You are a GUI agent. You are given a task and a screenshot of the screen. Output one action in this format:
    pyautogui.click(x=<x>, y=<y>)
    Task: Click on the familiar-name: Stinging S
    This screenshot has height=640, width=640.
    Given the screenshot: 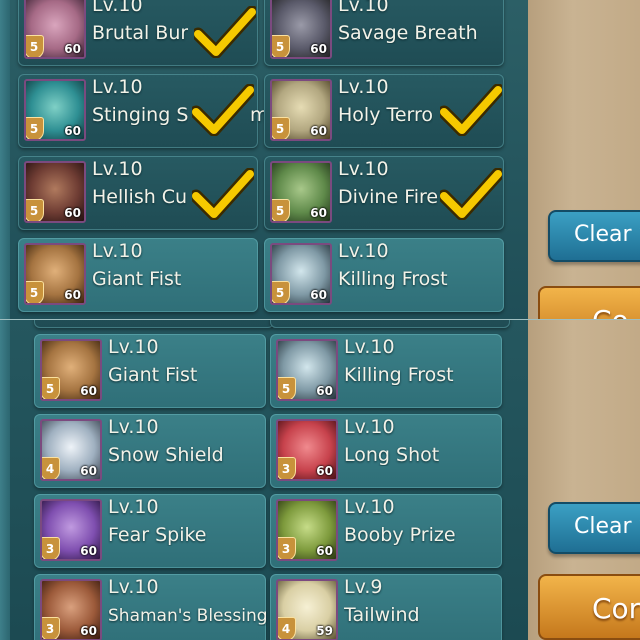 What is the action you would take?
    pyautogui.click(x=140, y=115)
    